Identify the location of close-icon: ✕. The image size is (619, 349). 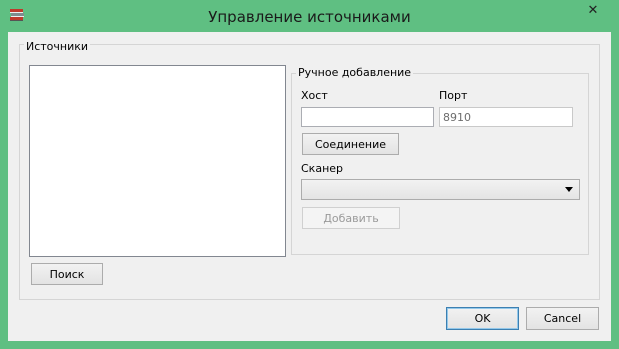
(593, 10).